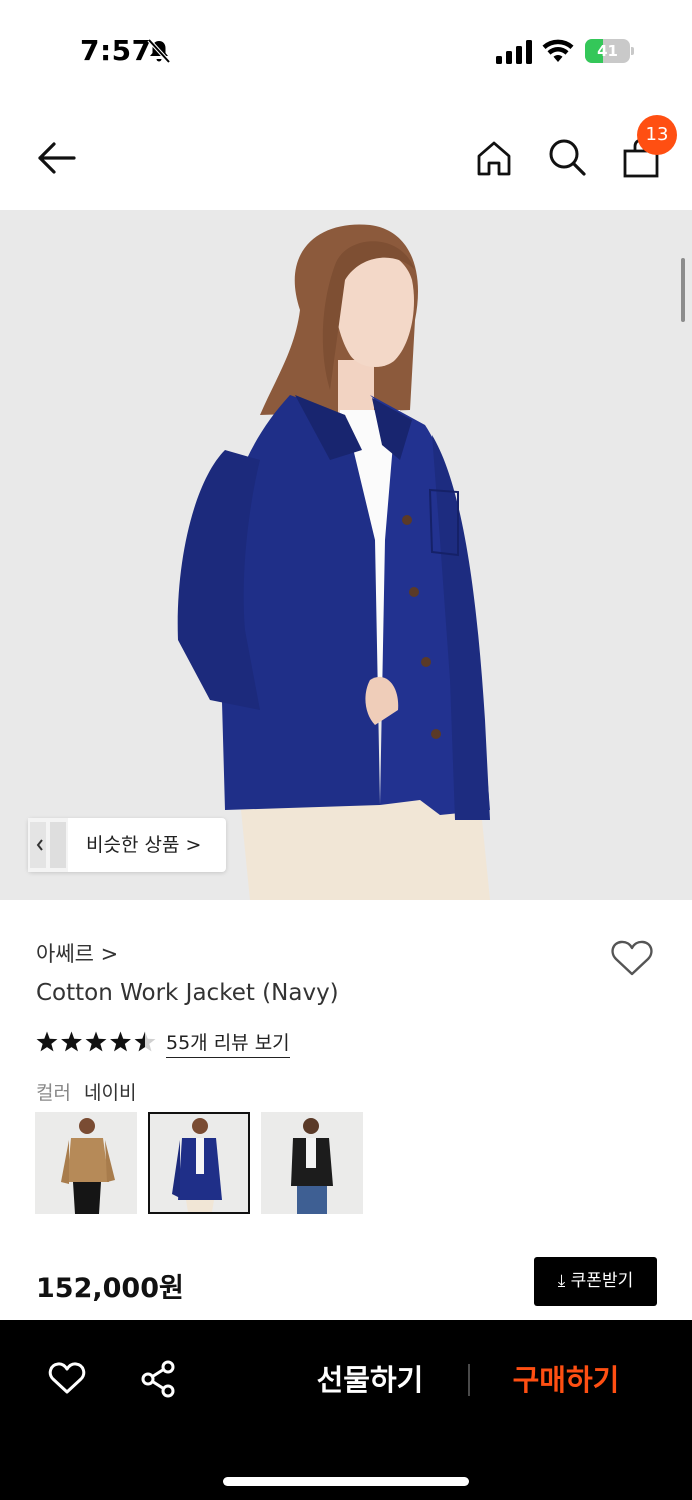 The height and width of the screenshot is (1500, 692). What do you see at coordinates (312, 1163) in the screenshot?
I see `color-swatch-black` at bounding box center [312, 1163].